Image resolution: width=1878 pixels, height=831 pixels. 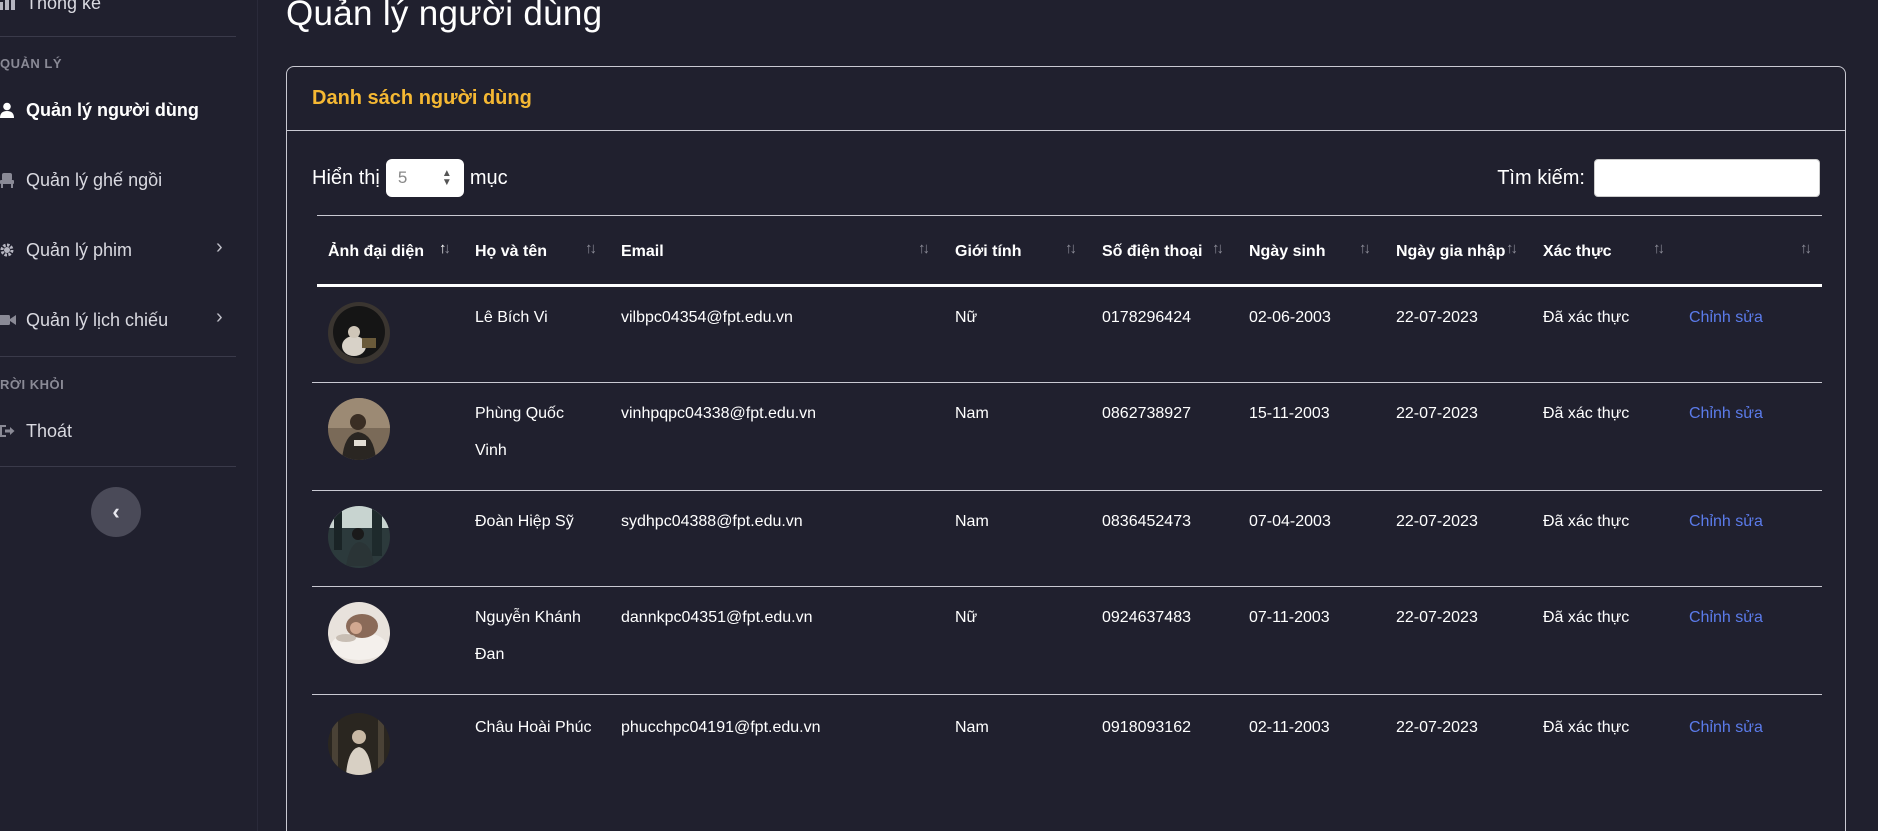 What do you see at coordinates (533, 727) in the screenshot?
I see `user-name: Châu Hoài Phúc` at bounding box center [533, 727].